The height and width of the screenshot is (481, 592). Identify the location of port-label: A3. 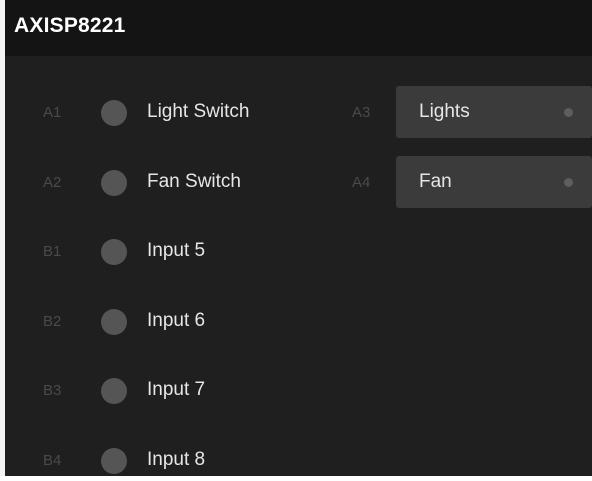
(361, 112).